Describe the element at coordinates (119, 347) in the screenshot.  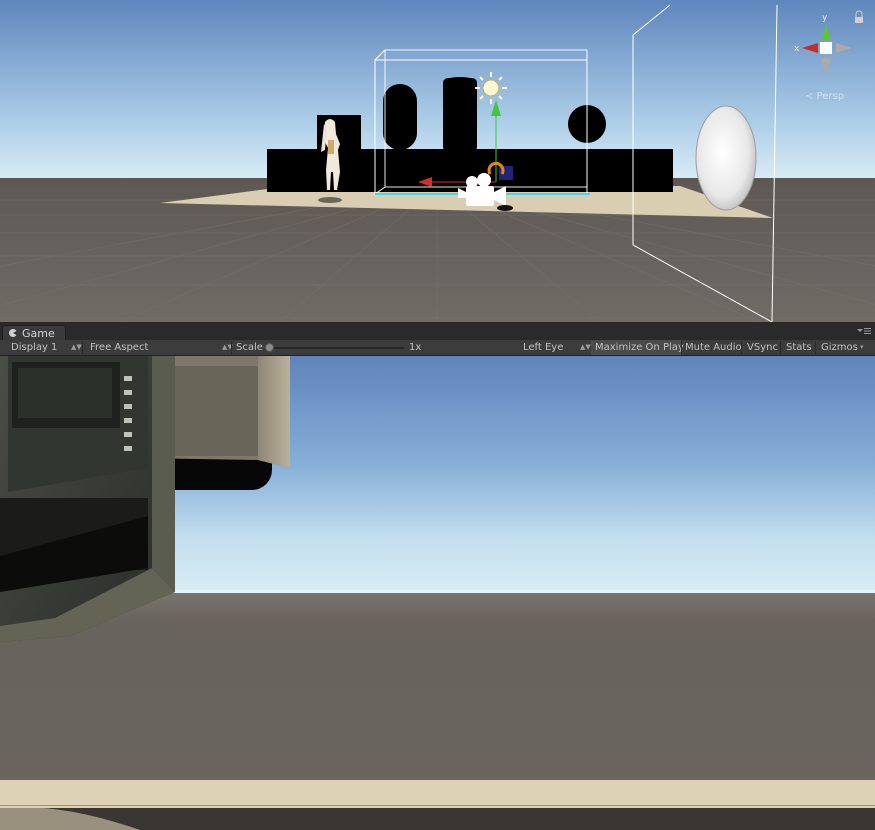
I see `aspect-dropdown: Free Aspect` at that location.